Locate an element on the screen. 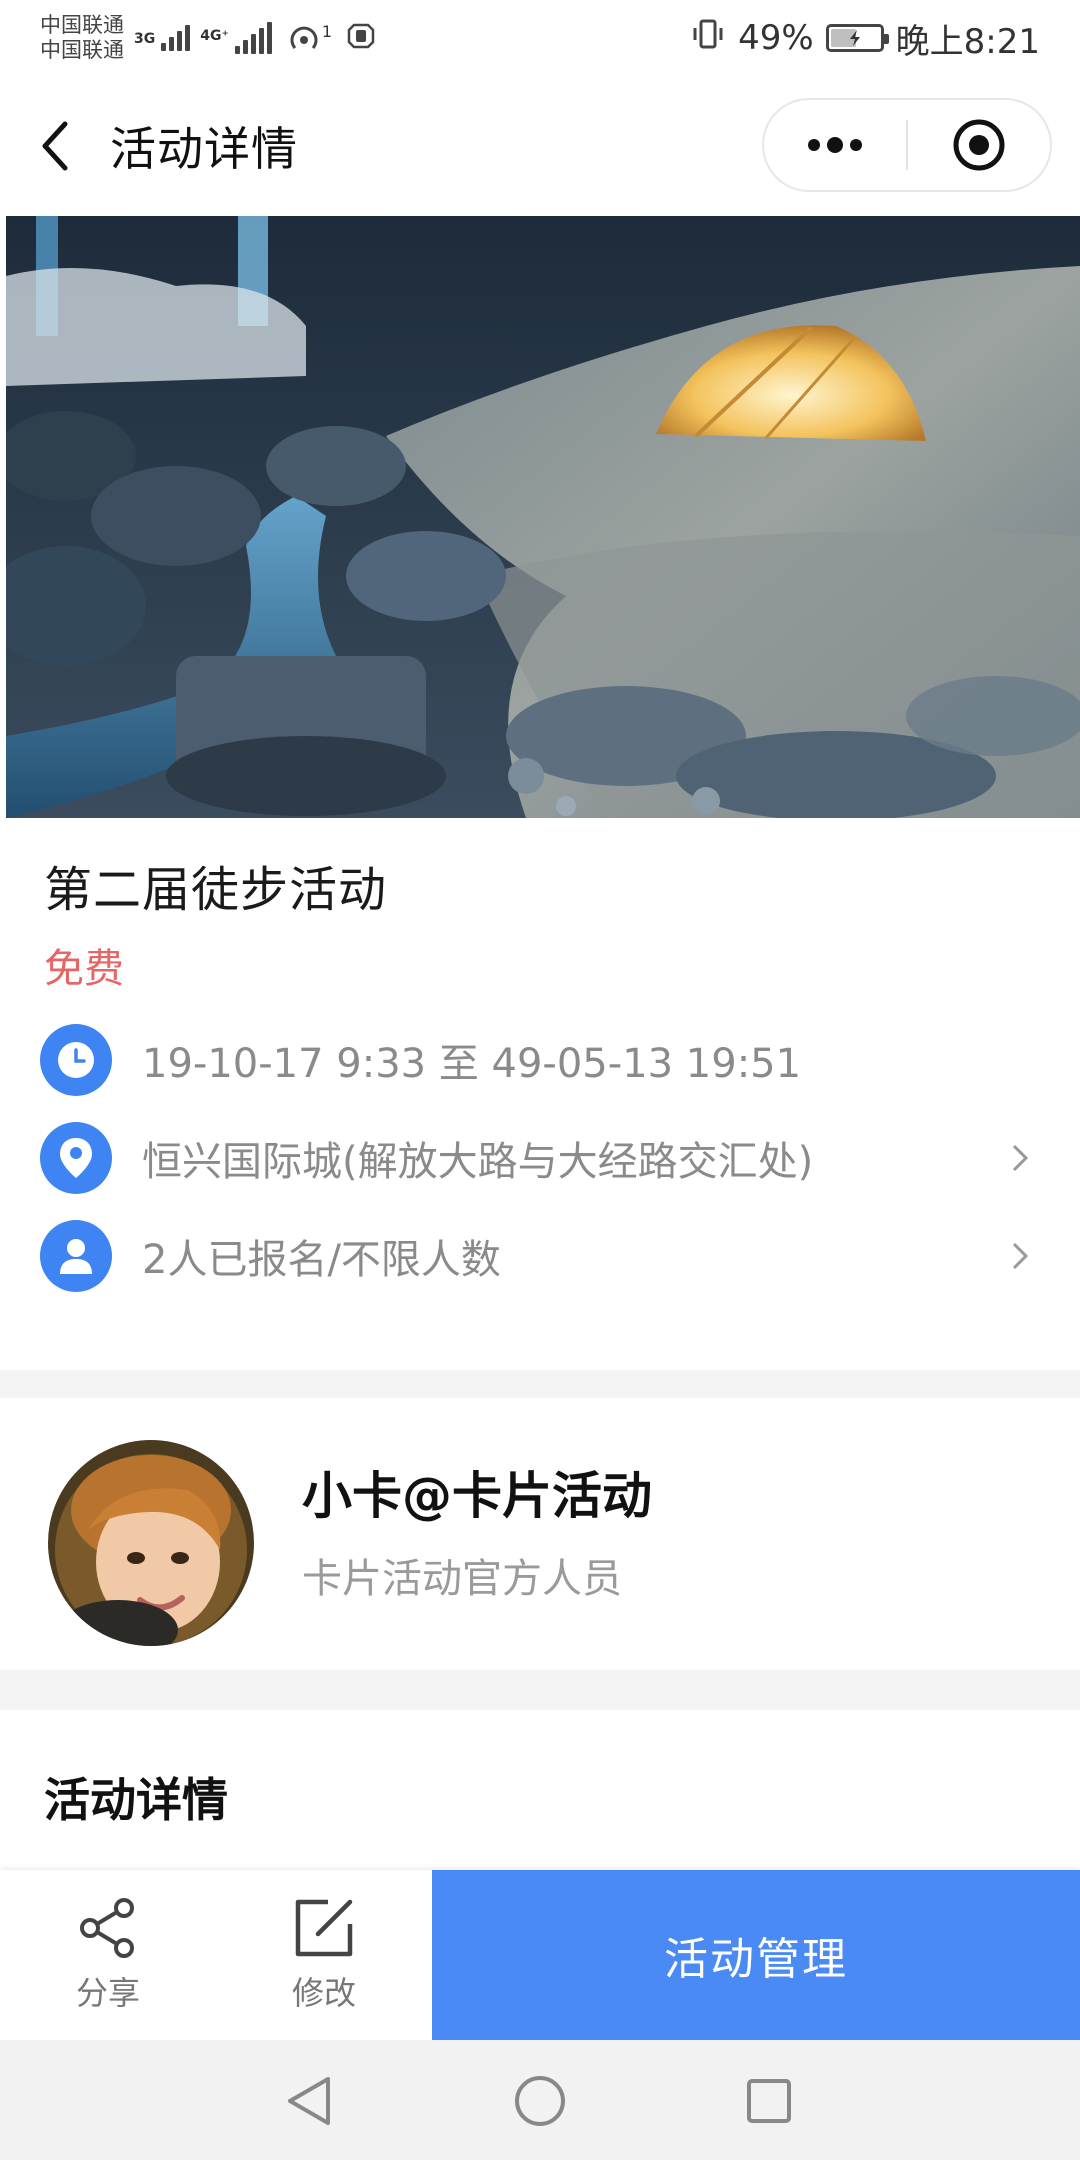 This screenshot has height=2160, width=1080. square-recents-icon is located at coordinates (769, 2101).